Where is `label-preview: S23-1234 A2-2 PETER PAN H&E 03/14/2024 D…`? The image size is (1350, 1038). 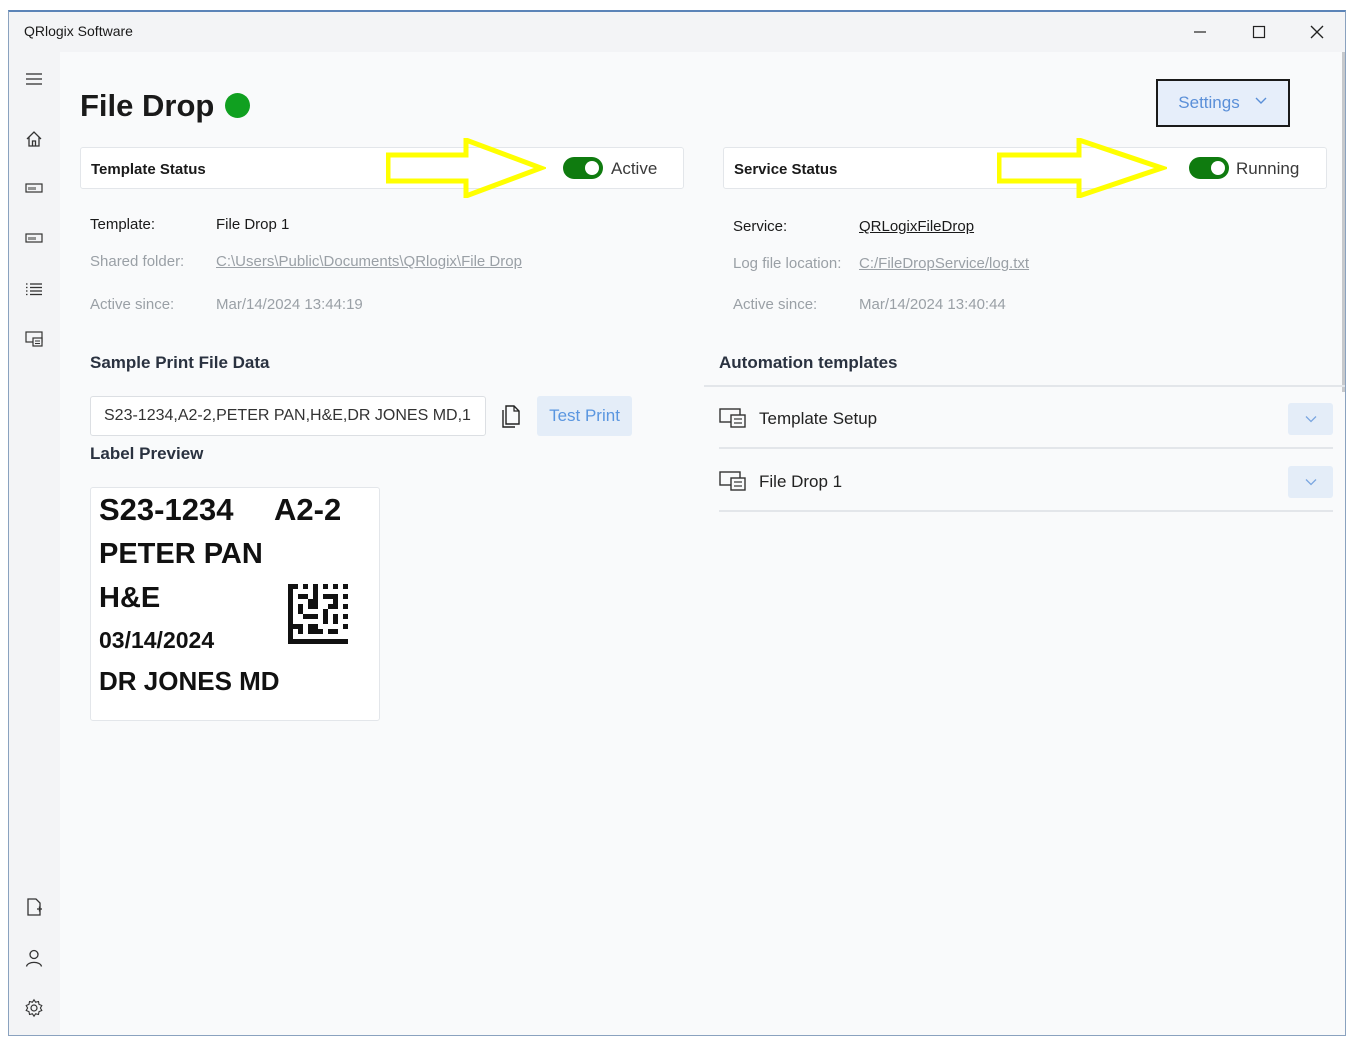 label-preview: S23-1234 A2-2 PETER PAN H&E 03/14/2024 D… is located at coordinates (235, 604).